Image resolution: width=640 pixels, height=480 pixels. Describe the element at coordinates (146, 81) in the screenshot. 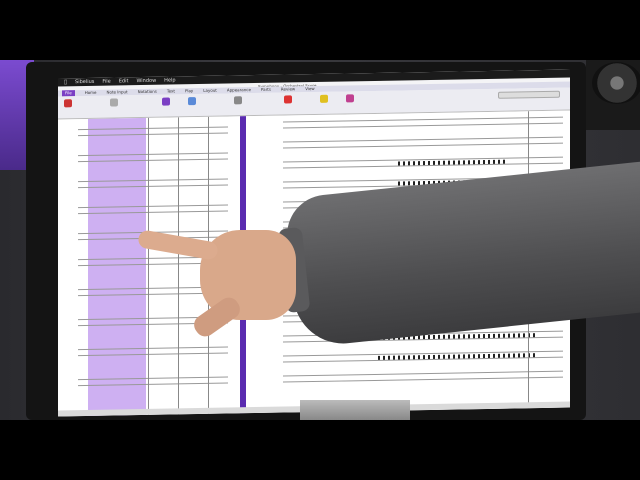

I see `menu-window: Window` at that location.